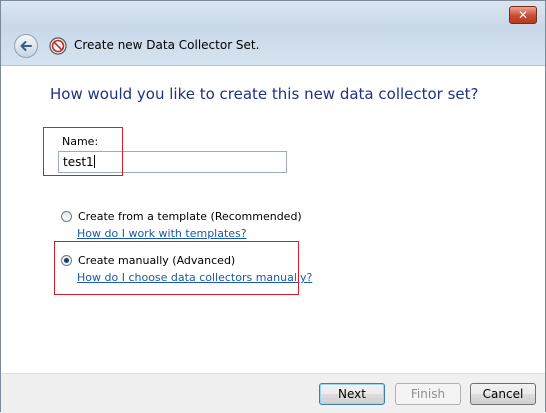  What do you see at coordinates (176, 268) in the screenshot?
I see `highlight-box-manual` at bounding box center [176, 268].